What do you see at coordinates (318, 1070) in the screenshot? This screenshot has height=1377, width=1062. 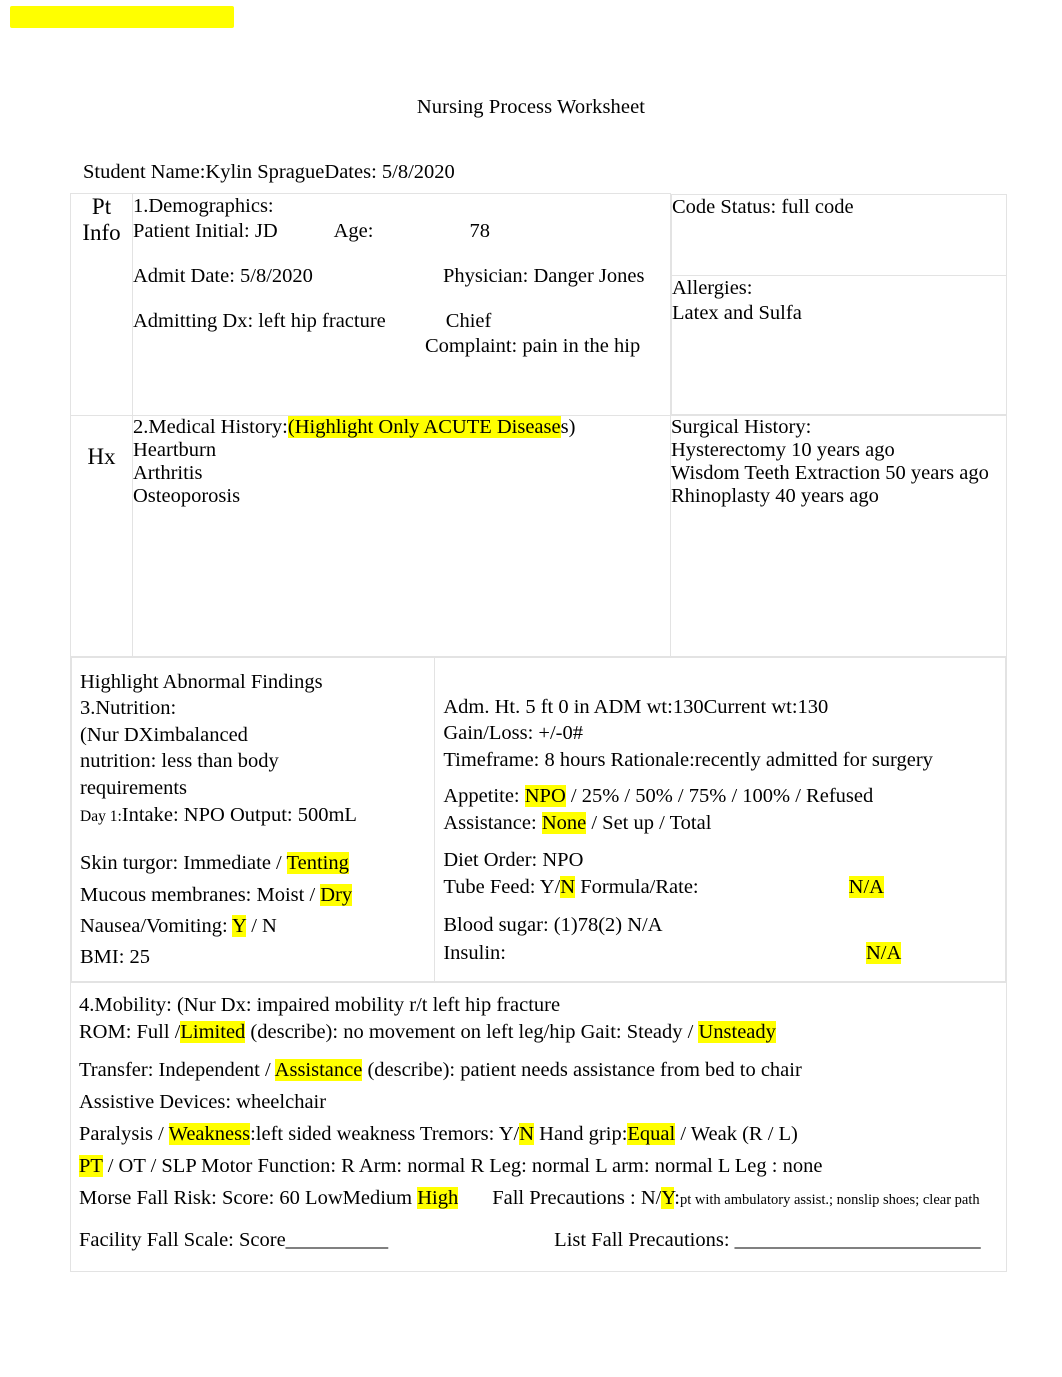 I see `transfer-value: Assistance` at bounding box center [318, 1070].